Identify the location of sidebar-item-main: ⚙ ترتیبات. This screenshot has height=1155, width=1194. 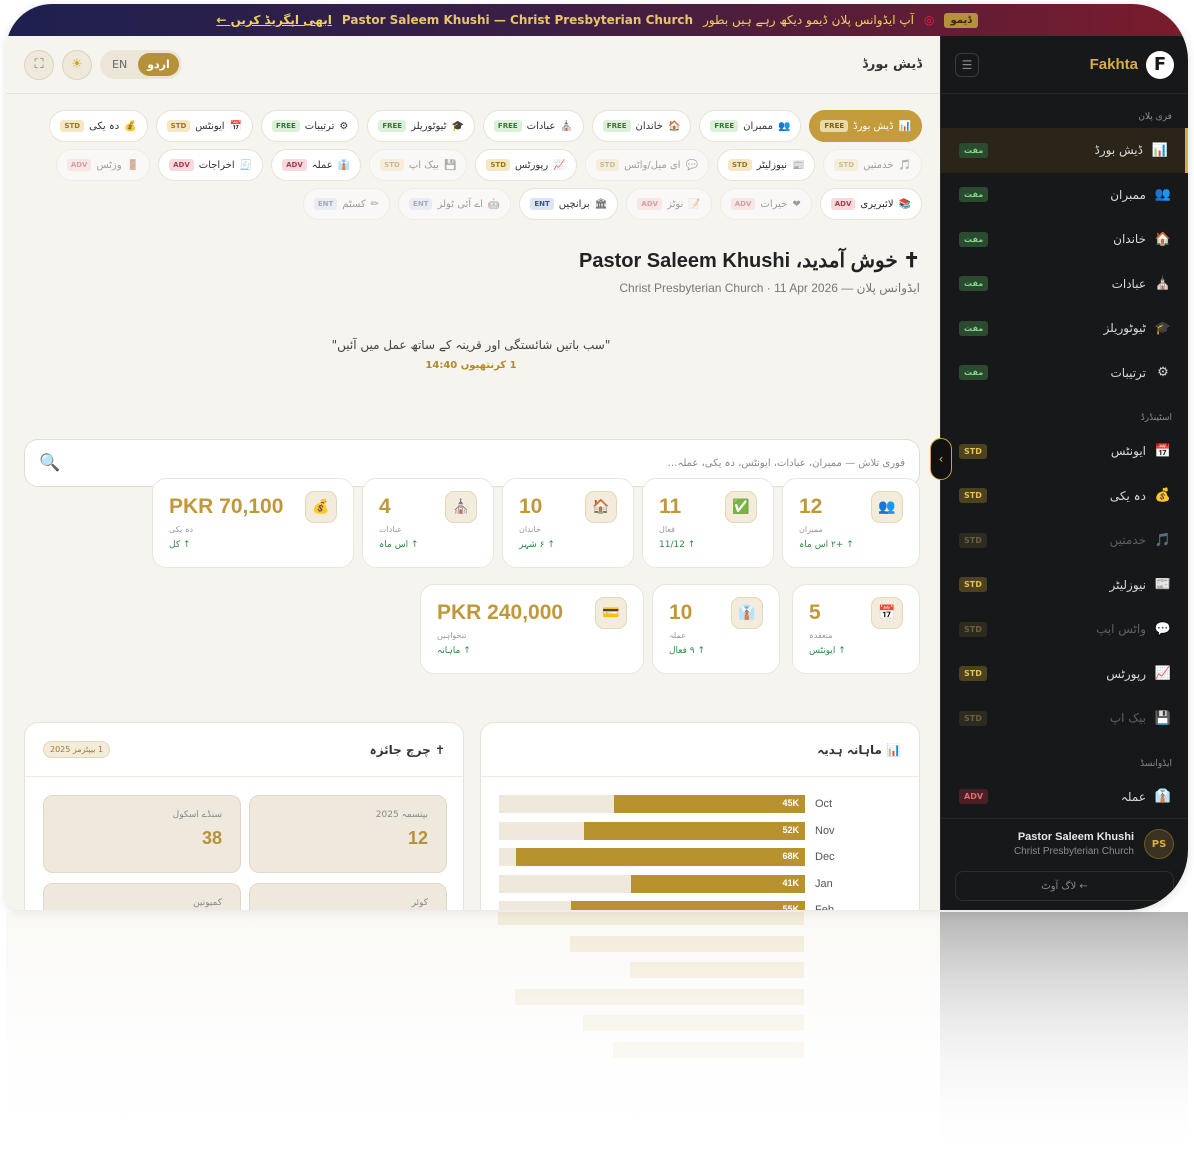
(1142, 372).